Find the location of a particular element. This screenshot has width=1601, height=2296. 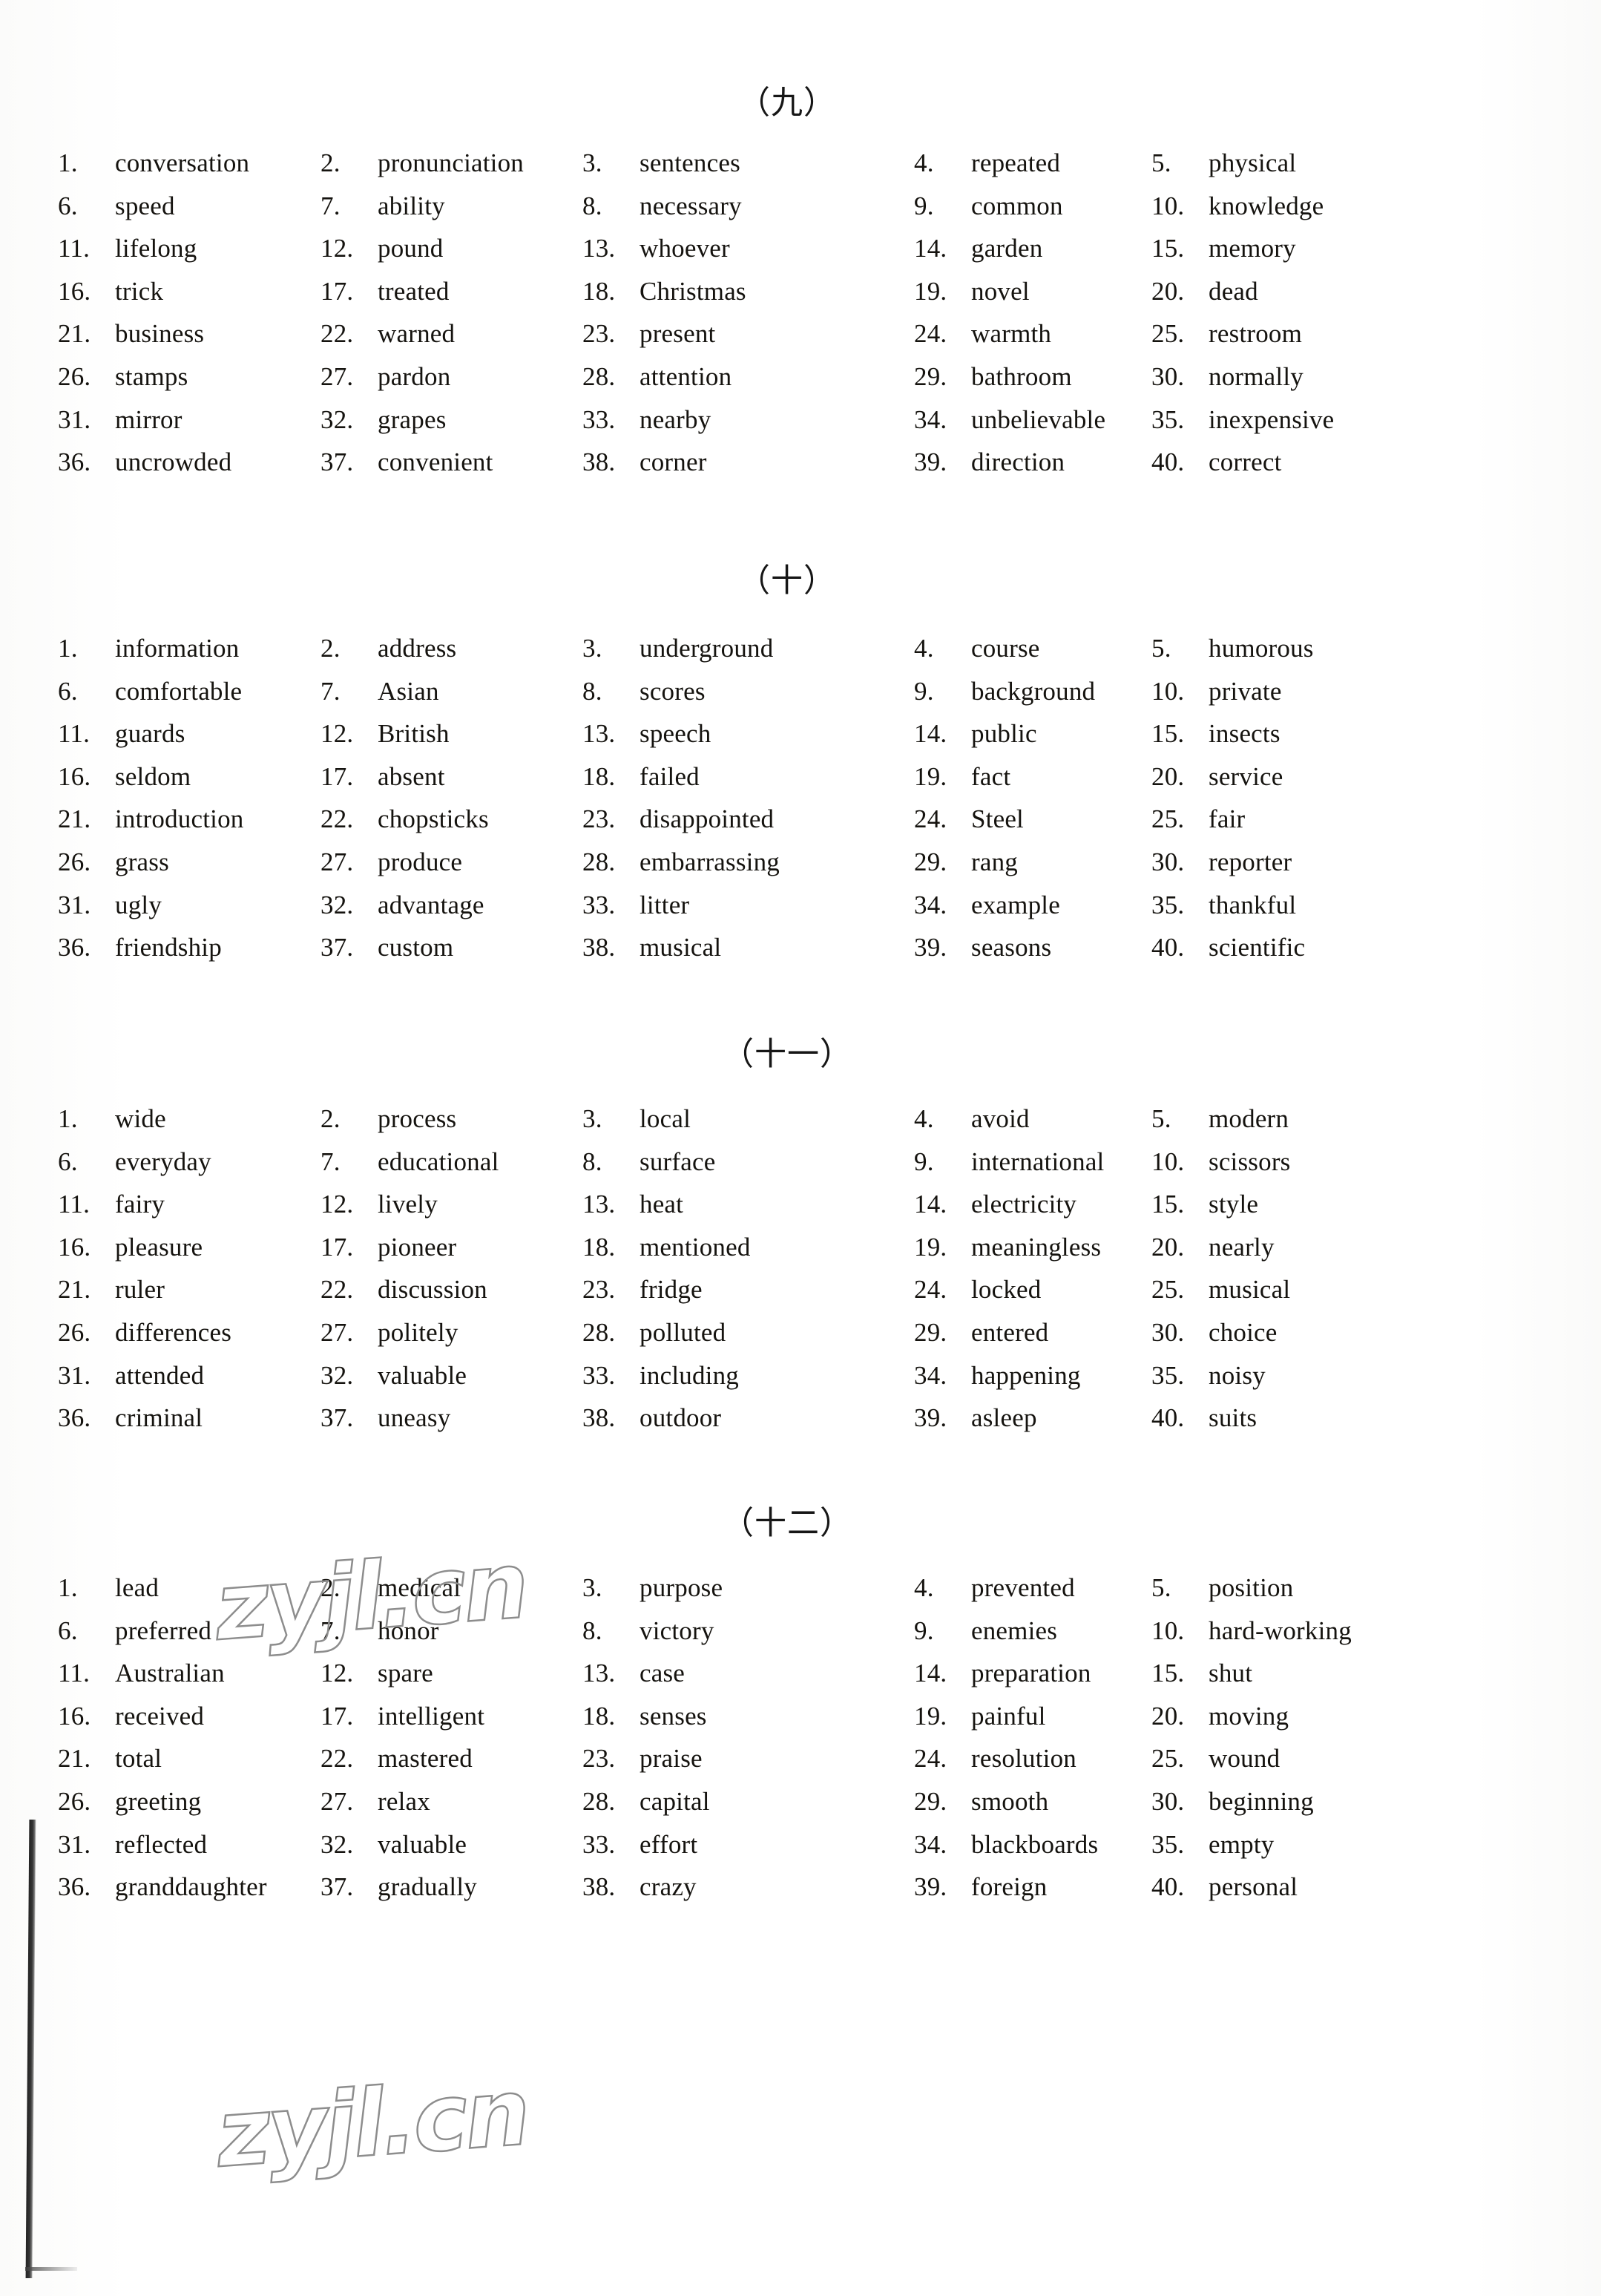

word-entry-text: effort is located at coordinates (669, 1844).